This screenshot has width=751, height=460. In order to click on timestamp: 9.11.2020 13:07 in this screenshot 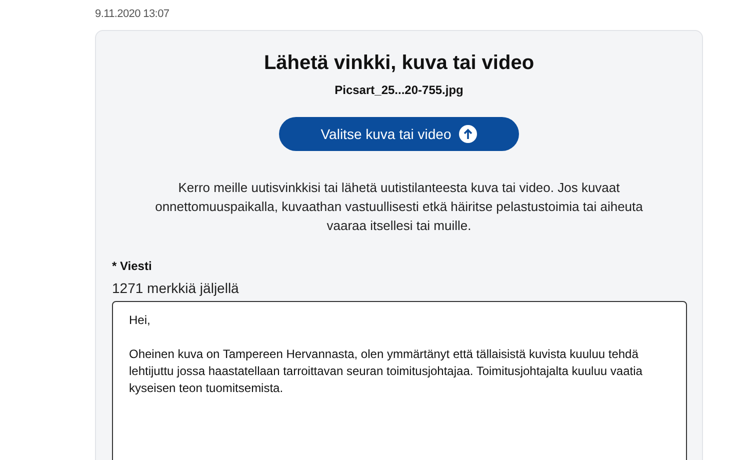, I will do `click(132, 14)`.